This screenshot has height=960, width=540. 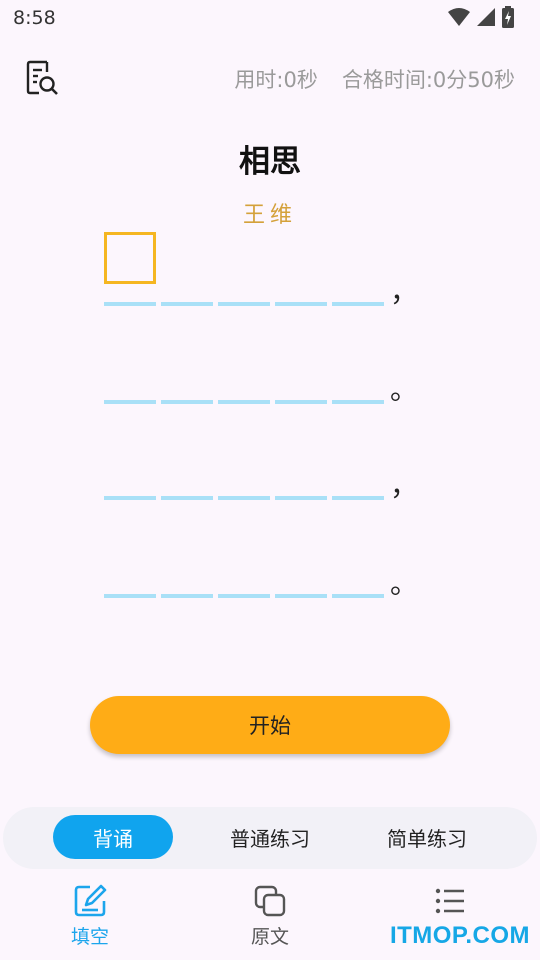 I want to click on current-char-box, so click(x=130, y=258).